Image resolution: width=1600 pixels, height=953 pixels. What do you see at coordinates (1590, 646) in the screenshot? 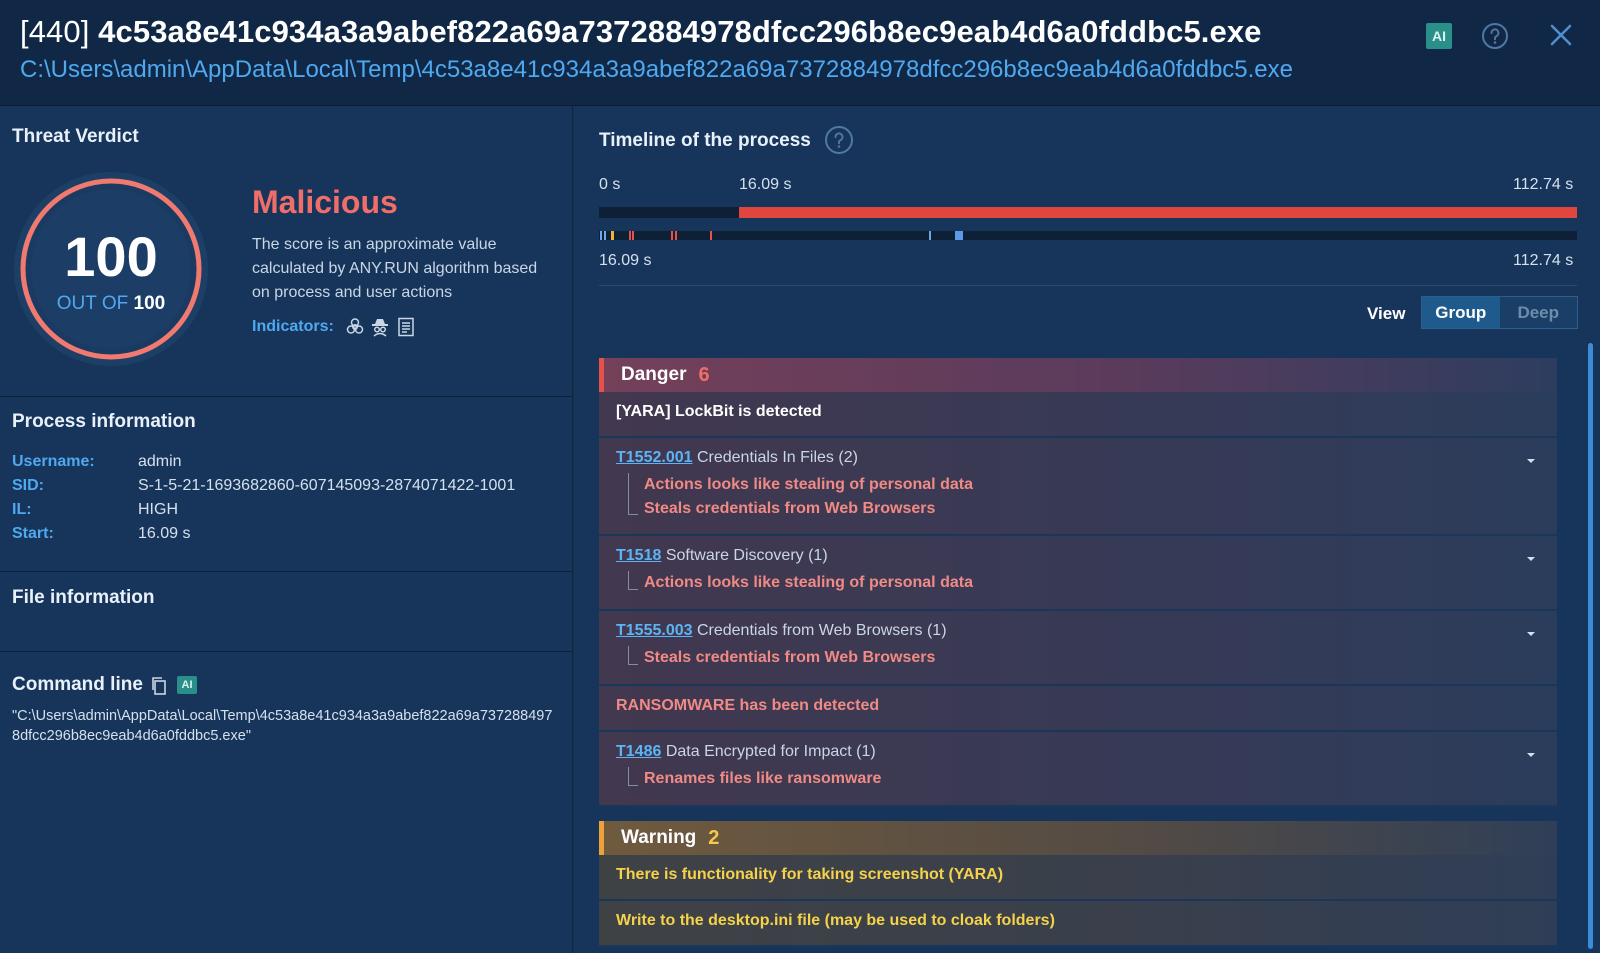
I see `scrollbar` at bounding box center [1590, 646].